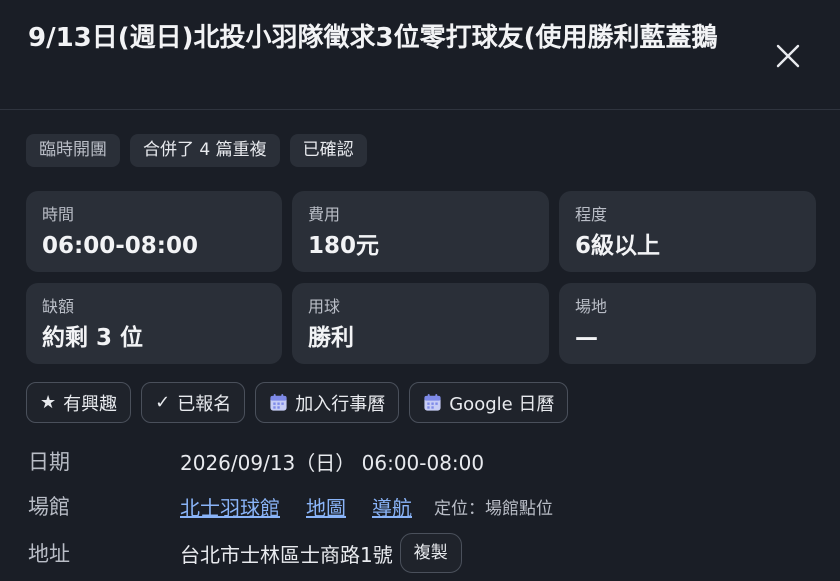  Describe the element at coordinates (687, 231) in the screenshot. I see `card-level: 程度 6級以上` at that location.